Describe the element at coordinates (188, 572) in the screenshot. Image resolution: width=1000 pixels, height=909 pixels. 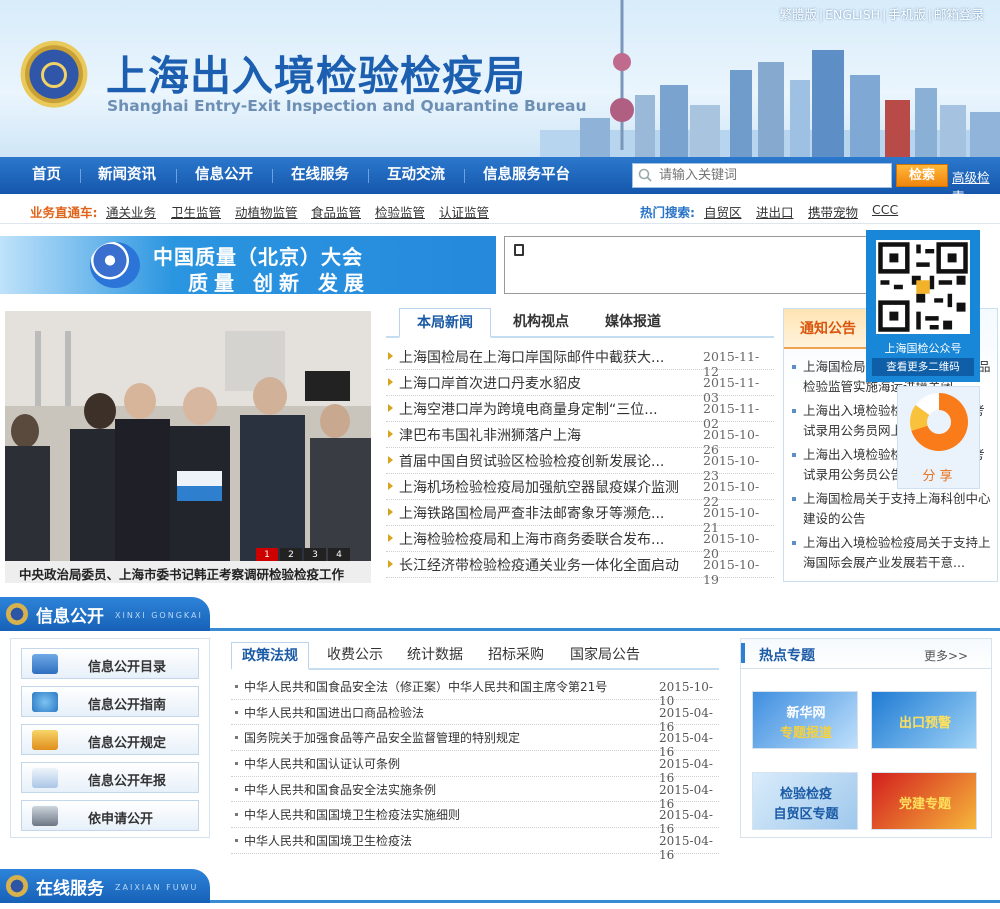
I see `slideshow-caption: 中央政治局委员、上海市委书记韩正考察调研检验检疫工作` at that location.